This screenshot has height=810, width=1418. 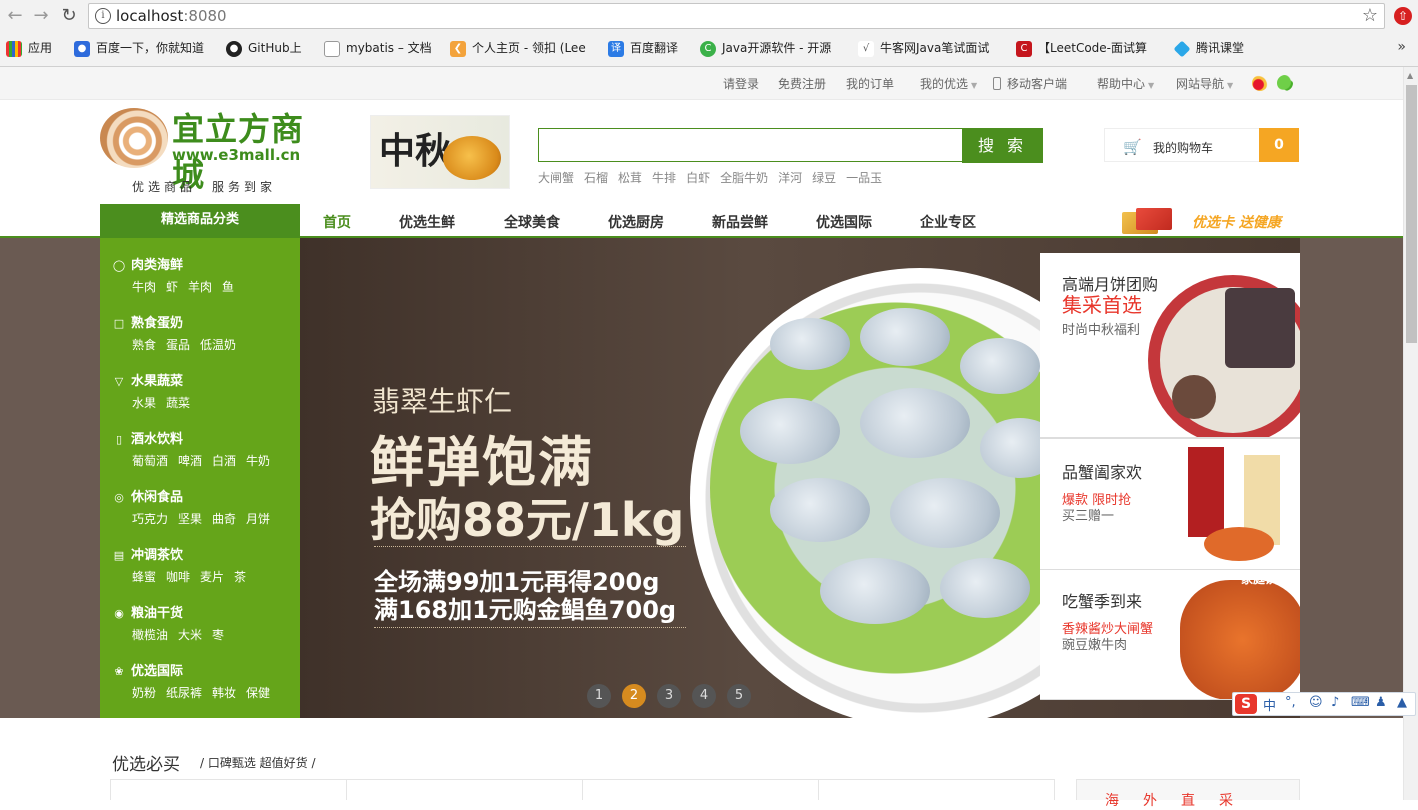 I want to click on hot-keyword: 牛排, so click(x=664, y=178).